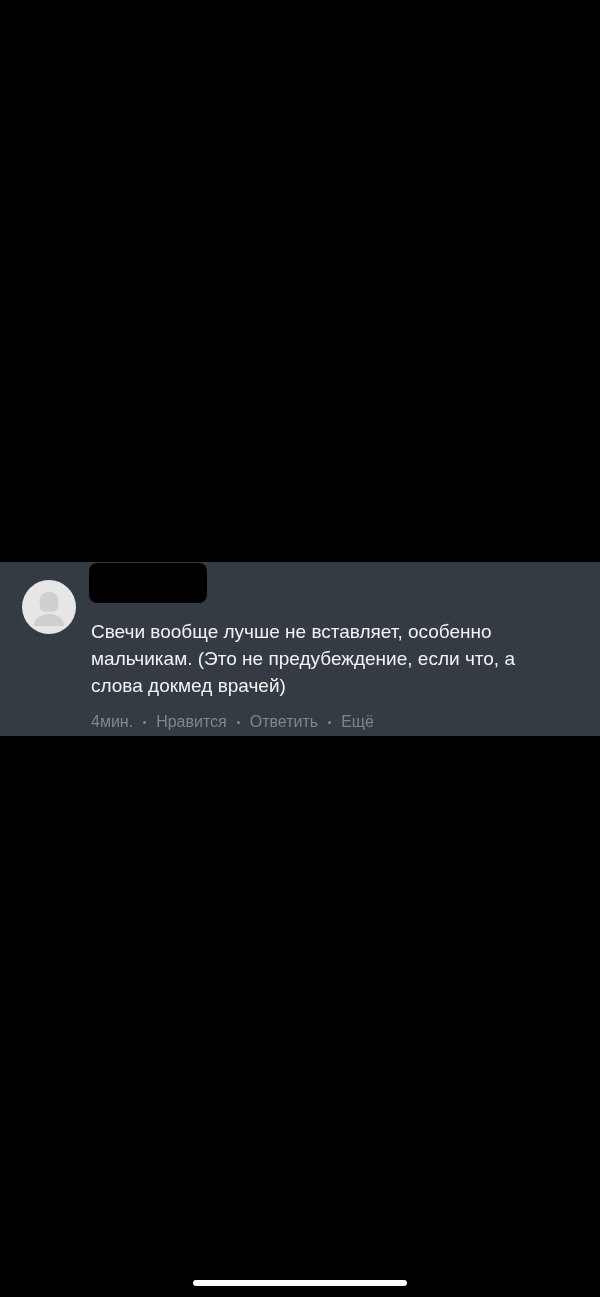 The image size is (600, 1297). Describe the element at coordinates (303, 659) in the screenshot. I see `comment-text: Свечи вообще лучше не вставляет, особенно мальчикам. (Это не предубеждение, если что, а слова докмед врачей)` at that location.